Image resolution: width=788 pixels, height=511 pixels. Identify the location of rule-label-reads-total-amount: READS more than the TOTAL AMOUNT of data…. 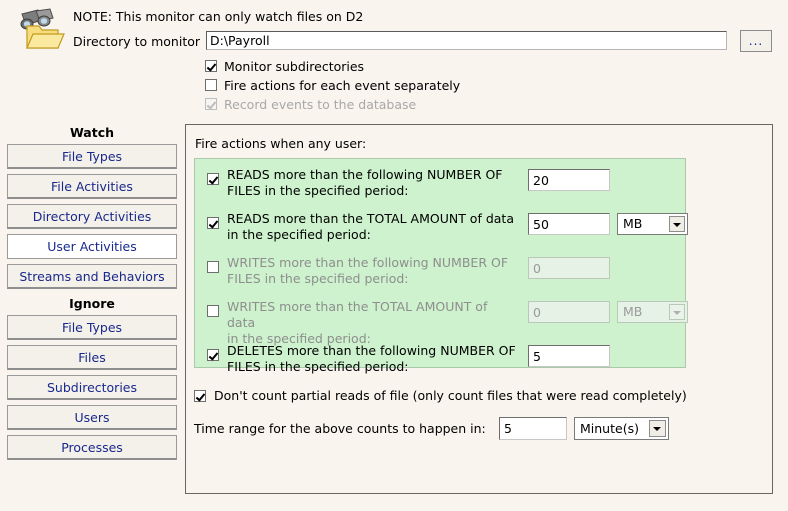
(372, 227).